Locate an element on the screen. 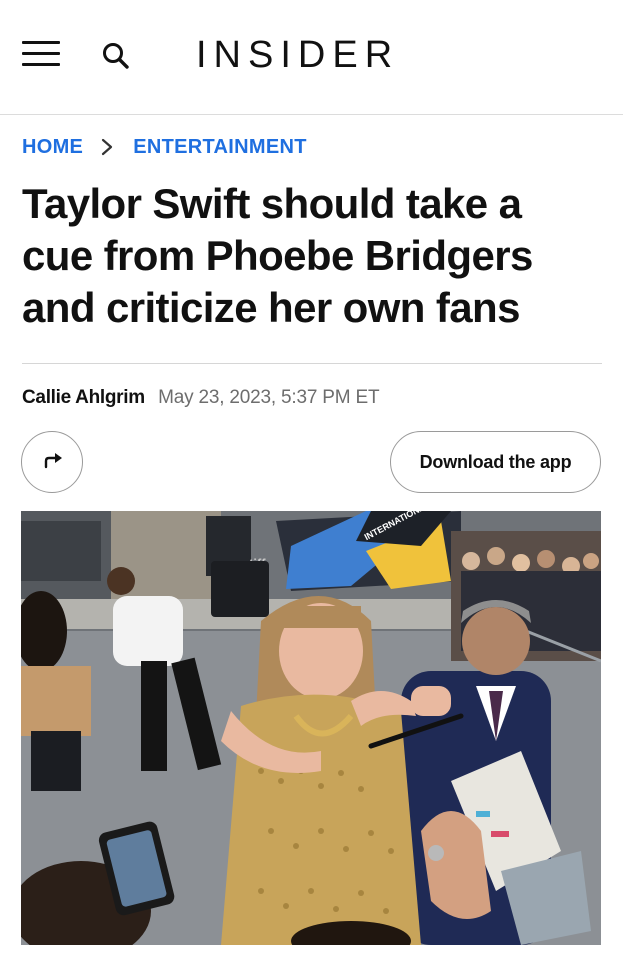  breadcrumb: HOME ENTERTAINMENT is located at coordinates (164, 147).